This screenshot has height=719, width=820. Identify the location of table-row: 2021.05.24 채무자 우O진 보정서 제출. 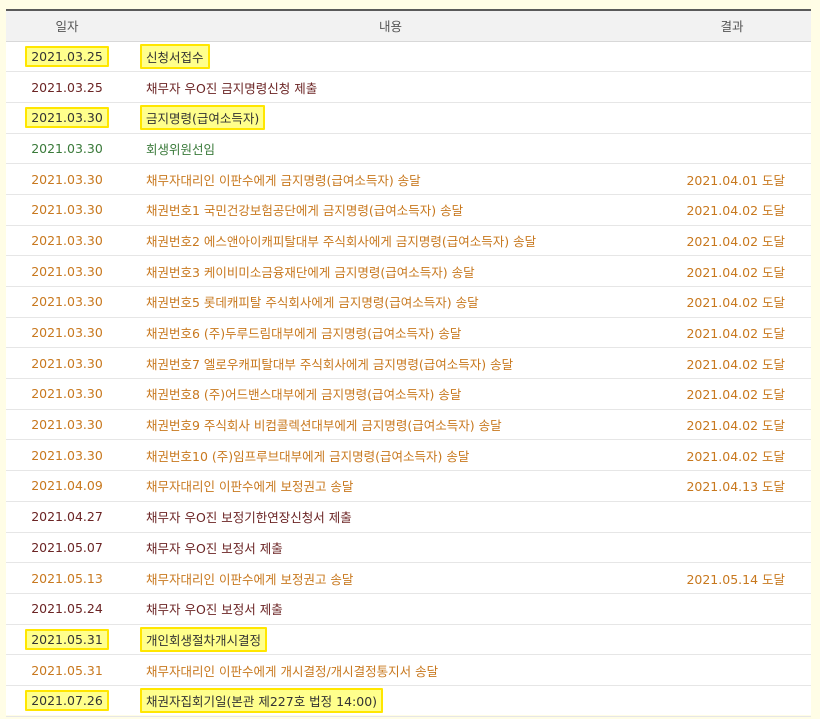
(408, 609).